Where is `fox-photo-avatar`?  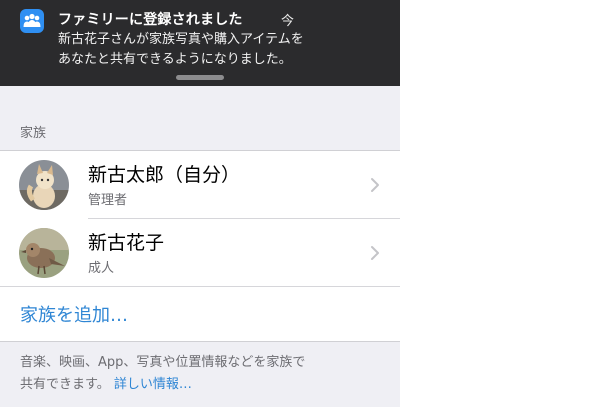
fox-photo-avatar is located at coordinates (44, 185).